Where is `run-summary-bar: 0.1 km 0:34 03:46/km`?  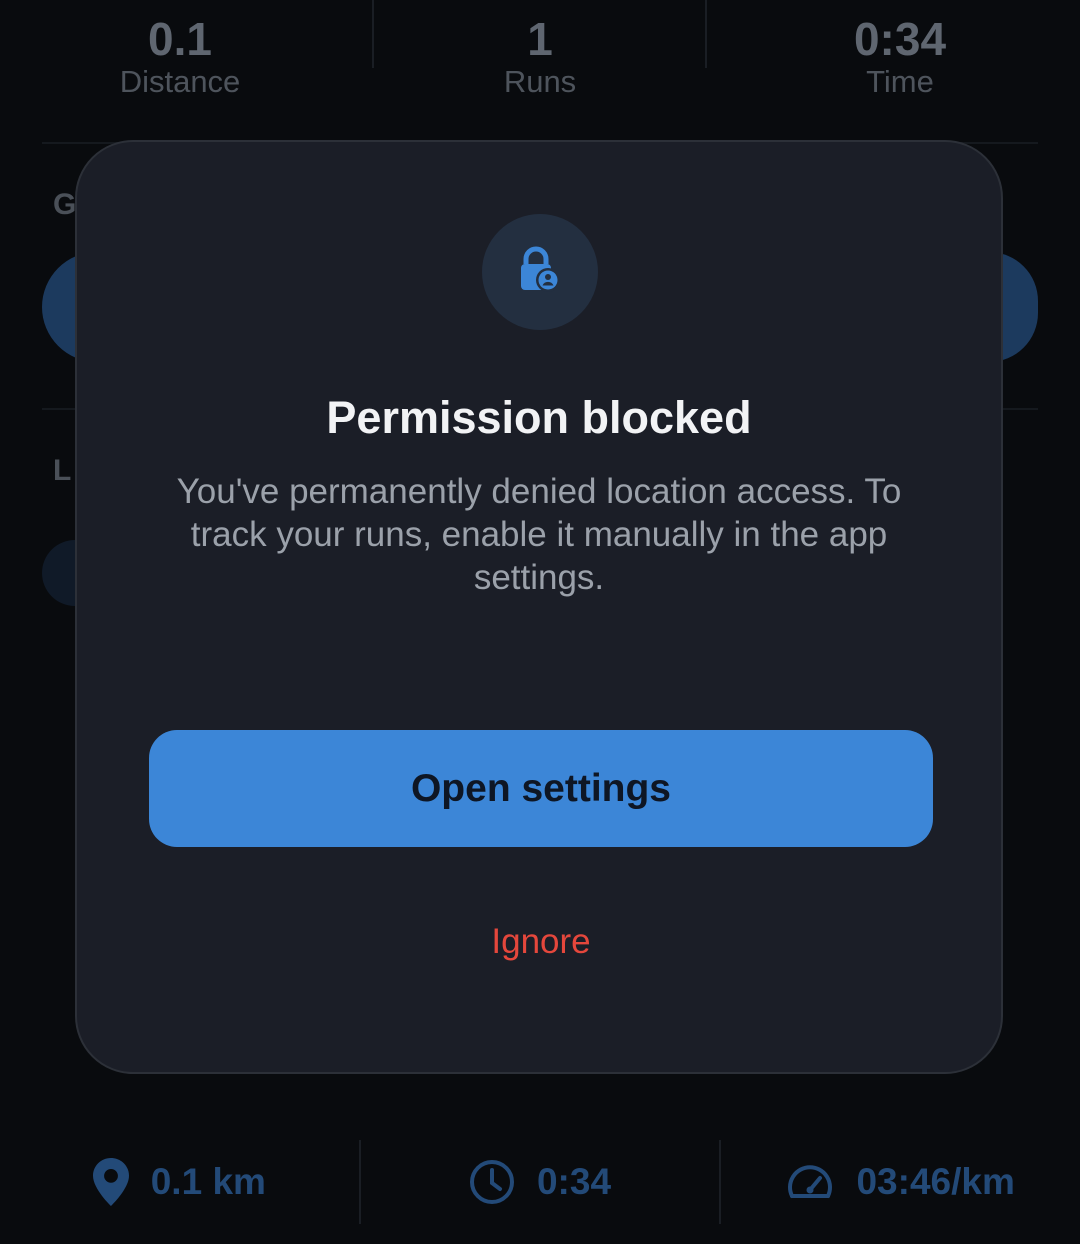 run-summary-bar: 0.1 km 0:34 03:46/km is located at coordinates (540, 1182).